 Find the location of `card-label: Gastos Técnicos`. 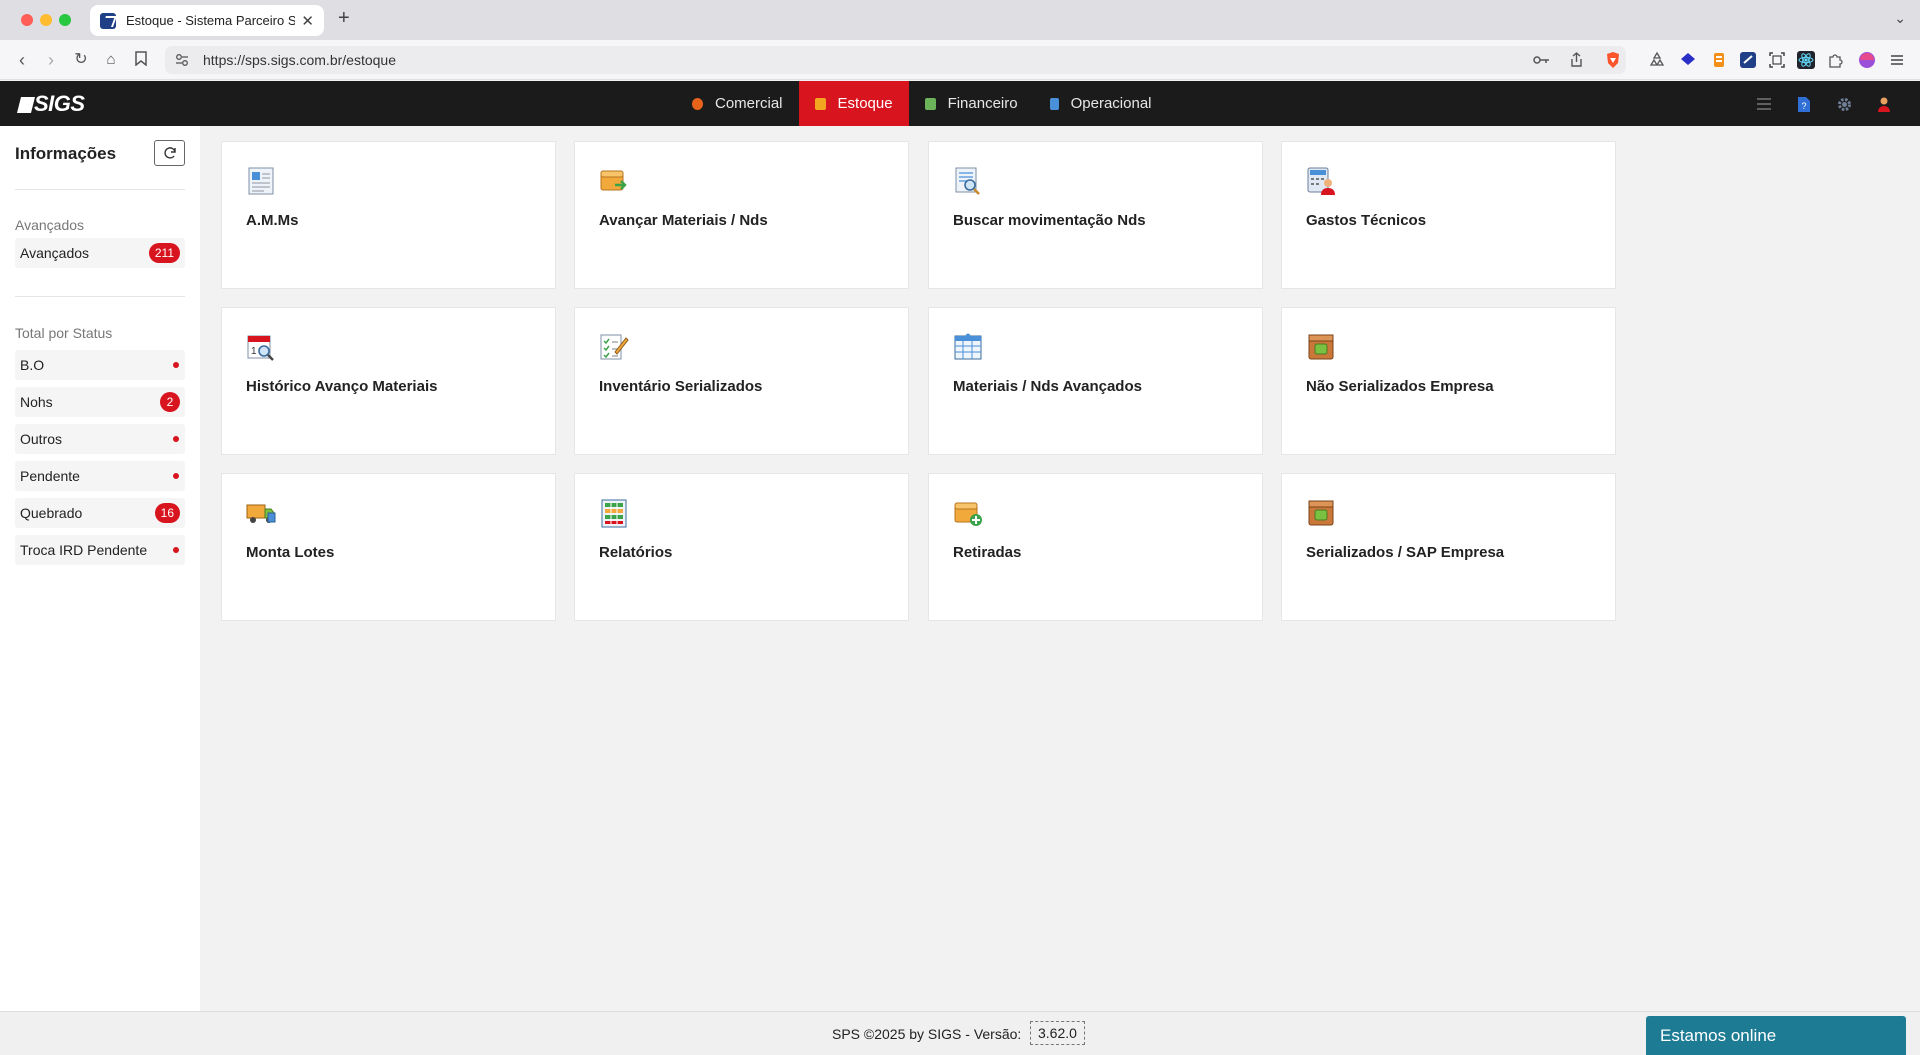

card-label: Gastos Técnicos is located at coordinates (1366, 220).